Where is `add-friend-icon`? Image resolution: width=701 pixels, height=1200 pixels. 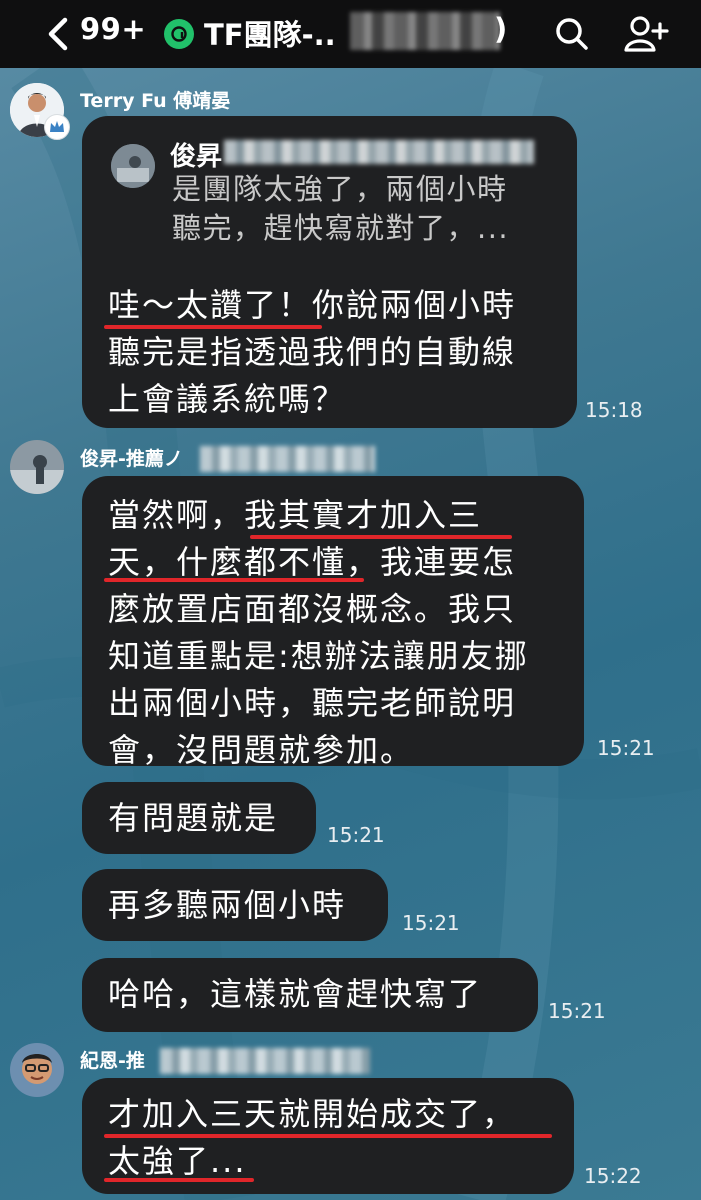 add-friend-icon is located at coordinates (646, 34).